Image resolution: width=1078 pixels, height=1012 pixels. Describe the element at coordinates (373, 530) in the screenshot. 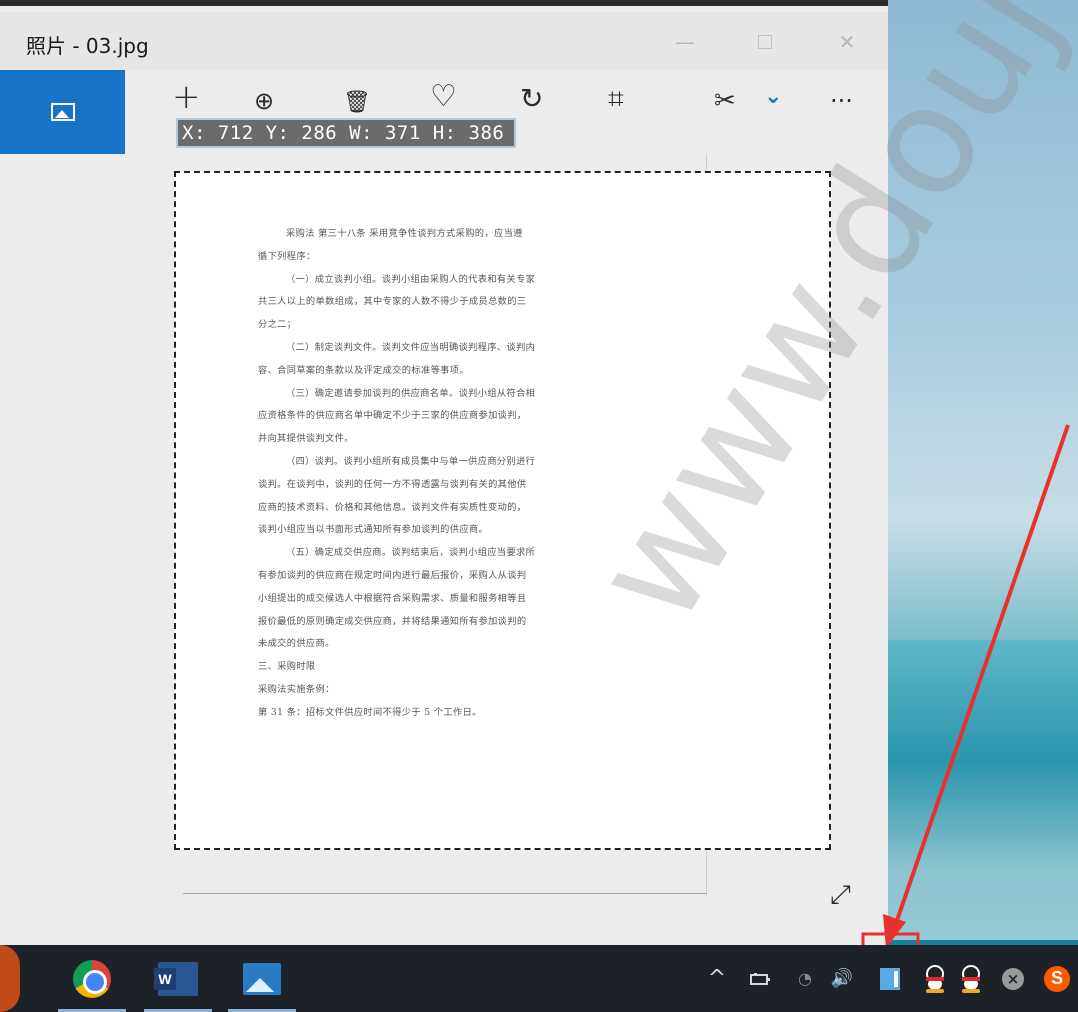

I see `document-line: 谈判小组应当以书面形式通知所有参加谈判的供应商。` at that location.